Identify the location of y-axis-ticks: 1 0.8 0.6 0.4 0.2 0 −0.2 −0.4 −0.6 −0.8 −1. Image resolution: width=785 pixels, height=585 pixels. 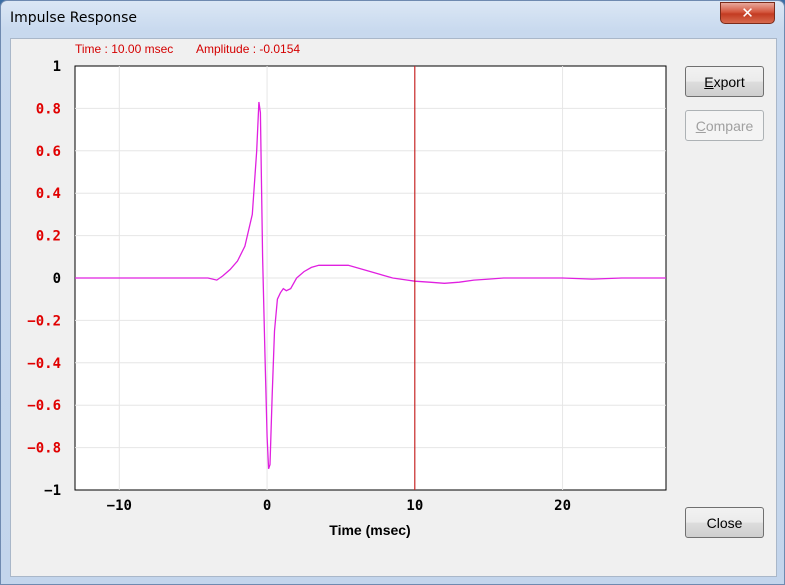
(44, 279).